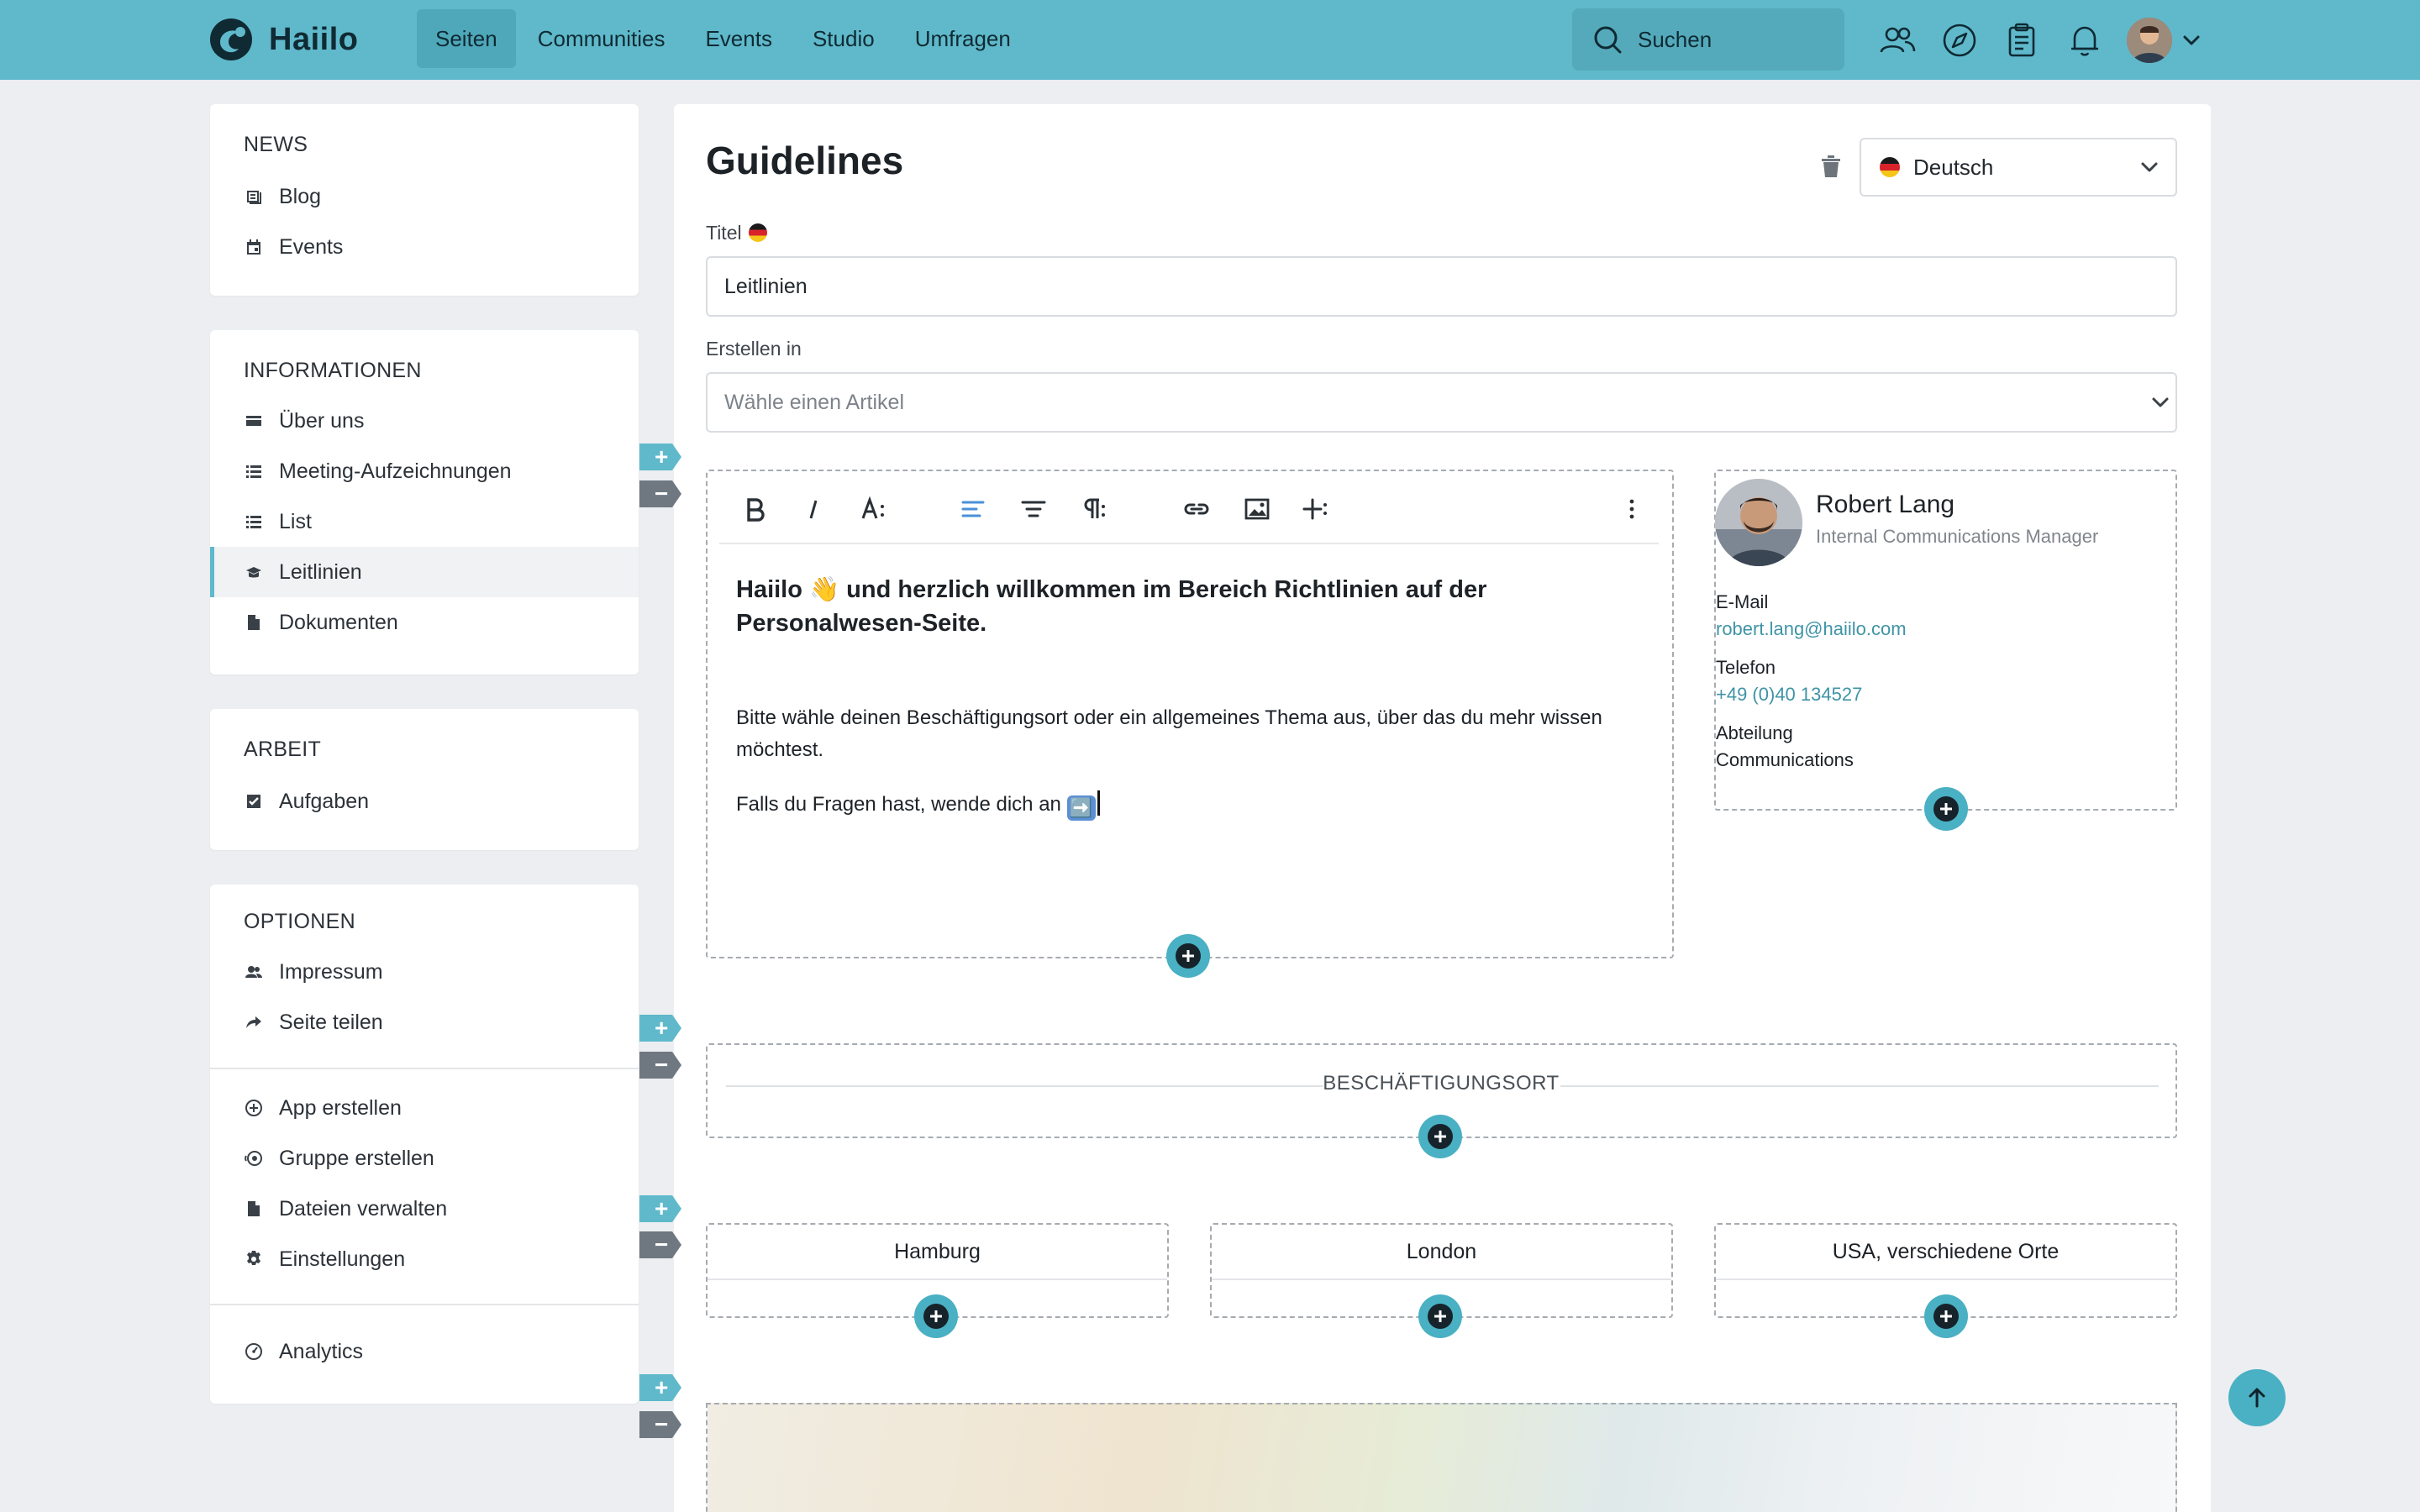 This screenshot has width=2420, height=1512. Describe the element at coordinates (231, 39) in the screenshot. I see `haiilo-logo-icon` at that location.